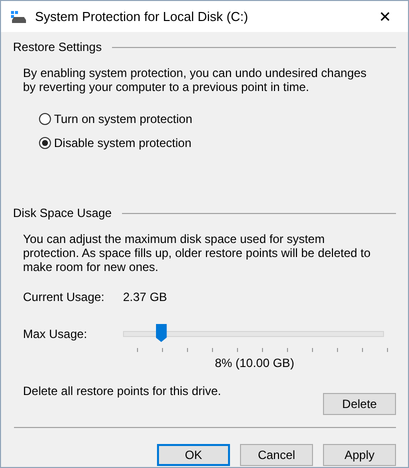  Describe the element at coordinates (276, 455) in the screenshot. I see `dialog-button: Cancel` at that location.